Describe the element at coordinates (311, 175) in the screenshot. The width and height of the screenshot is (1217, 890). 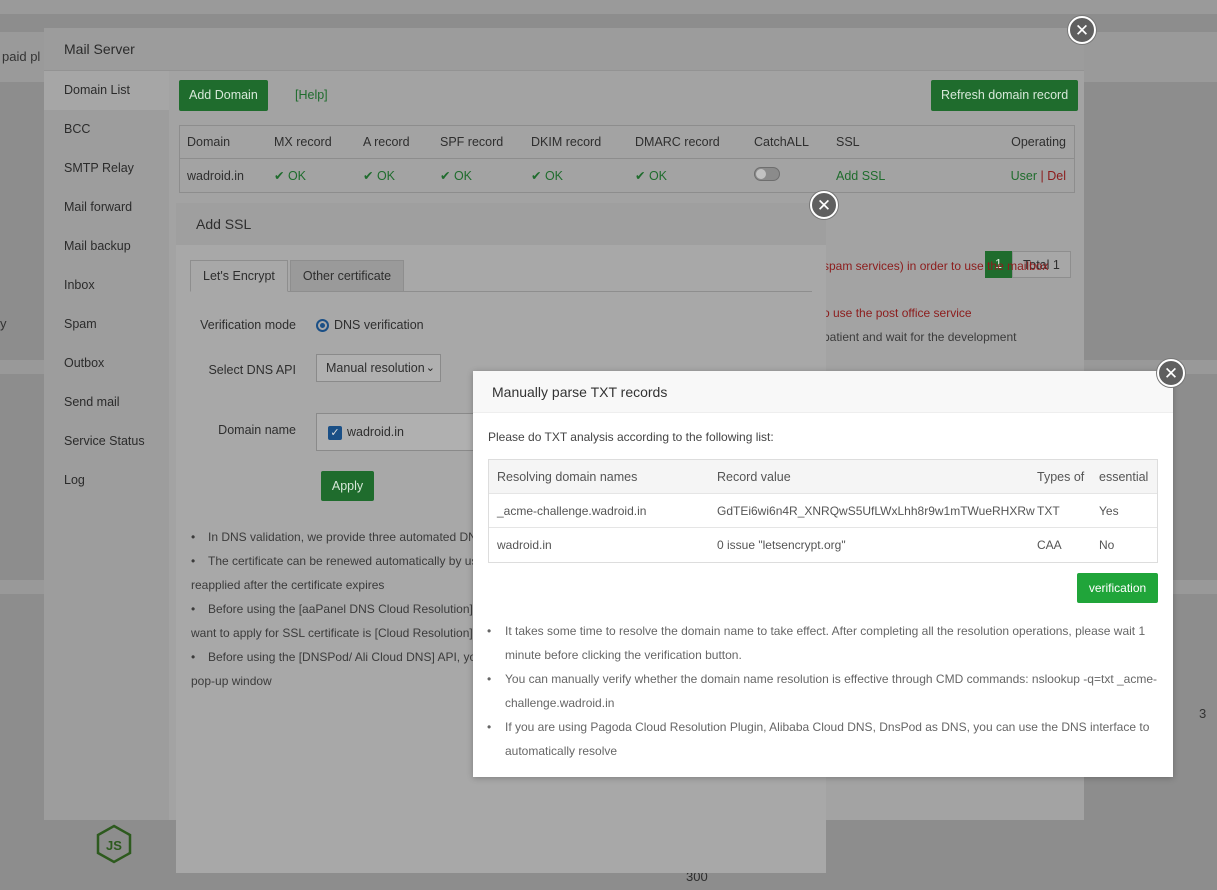
I see `cell-mx: ✔ OK` at that location.